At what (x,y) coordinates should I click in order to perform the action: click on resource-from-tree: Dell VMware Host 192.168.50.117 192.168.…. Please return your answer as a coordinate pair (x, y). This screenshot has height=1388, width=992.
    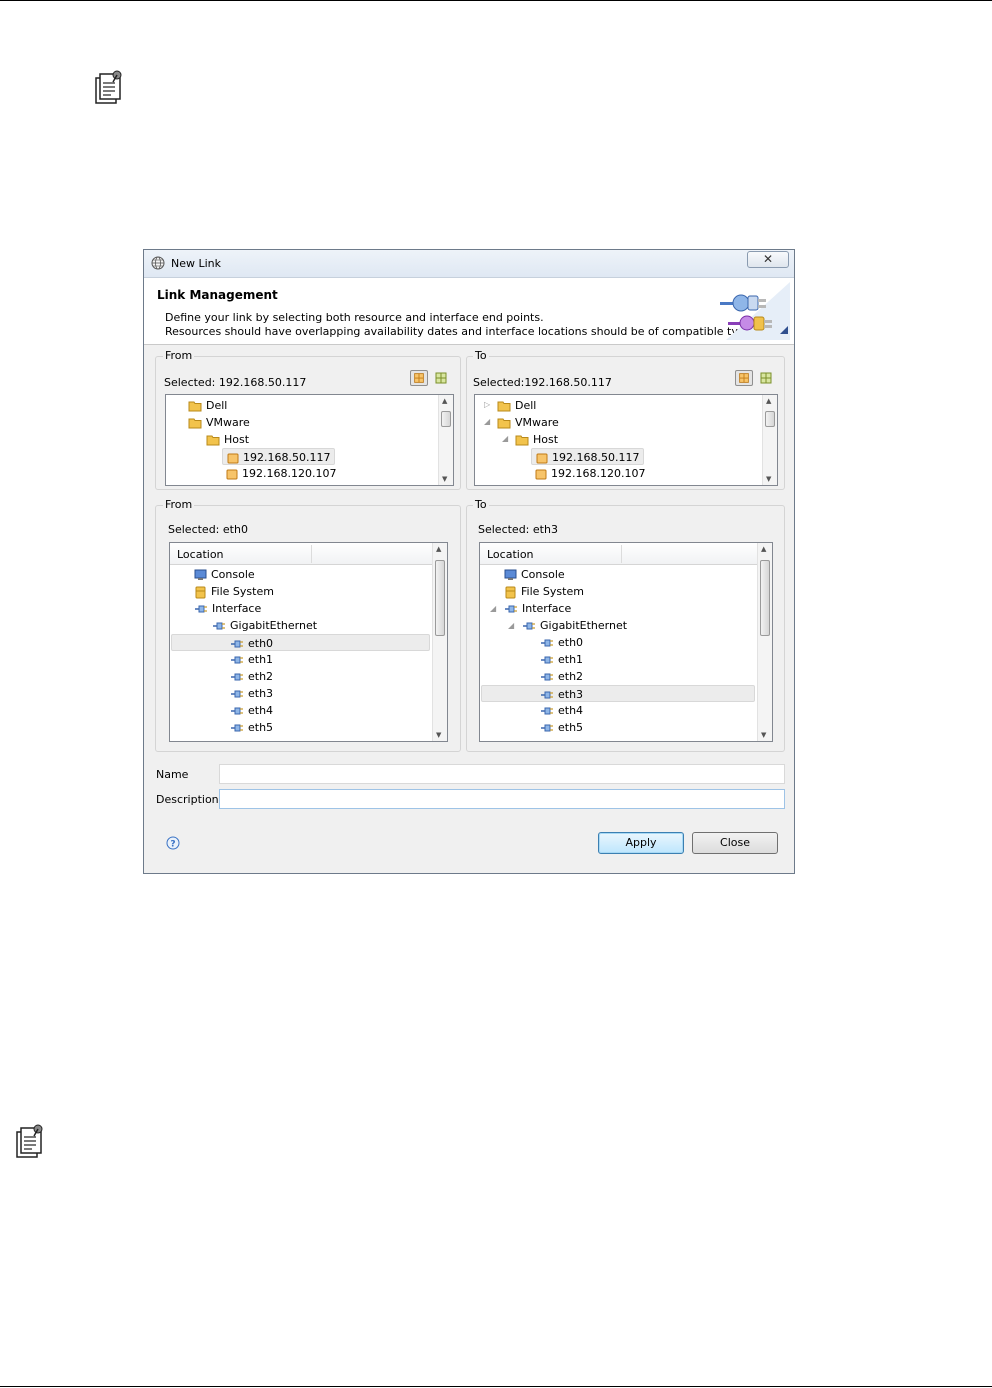
    Looking at the image, I should click on (309, 440).